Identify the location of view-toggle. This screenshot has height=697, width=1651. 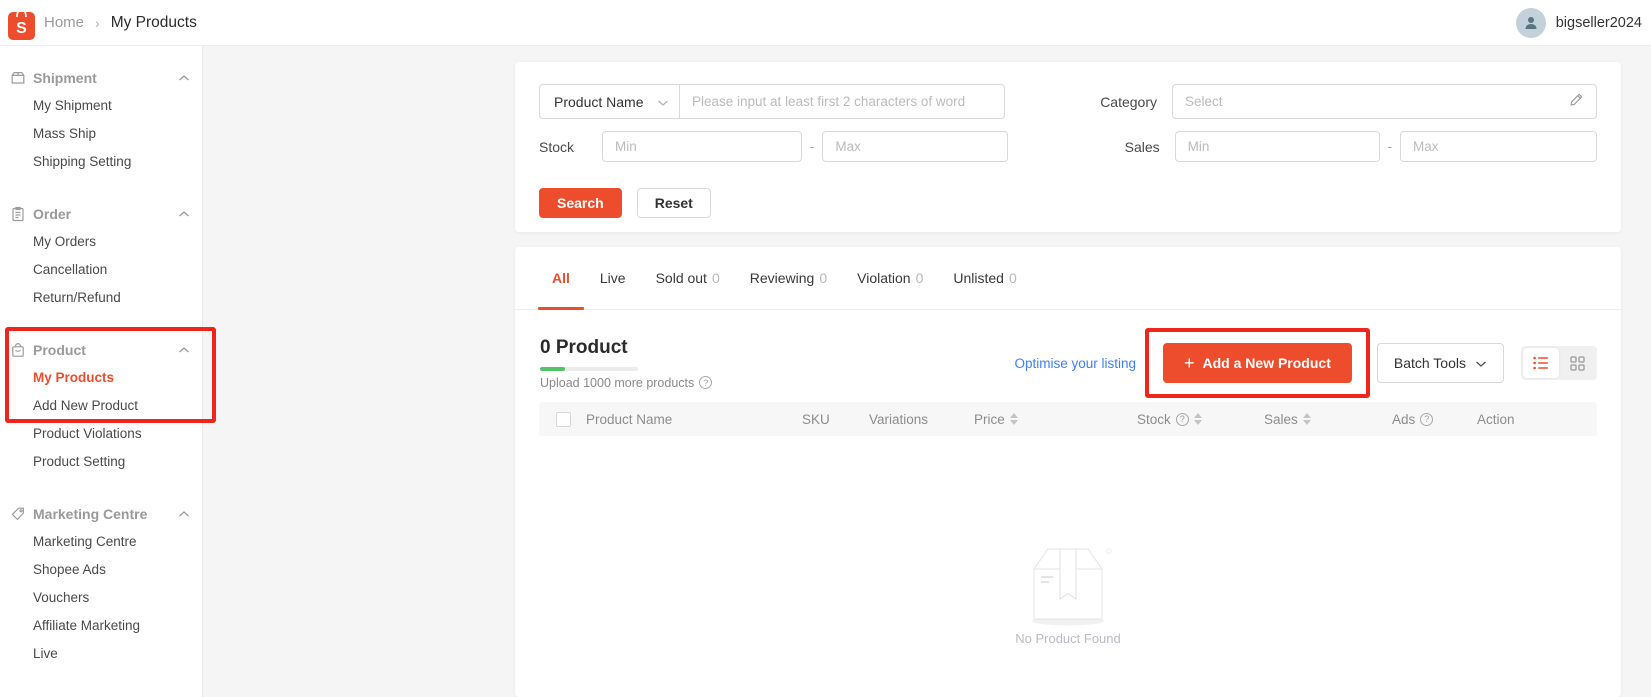
(1559, 363).